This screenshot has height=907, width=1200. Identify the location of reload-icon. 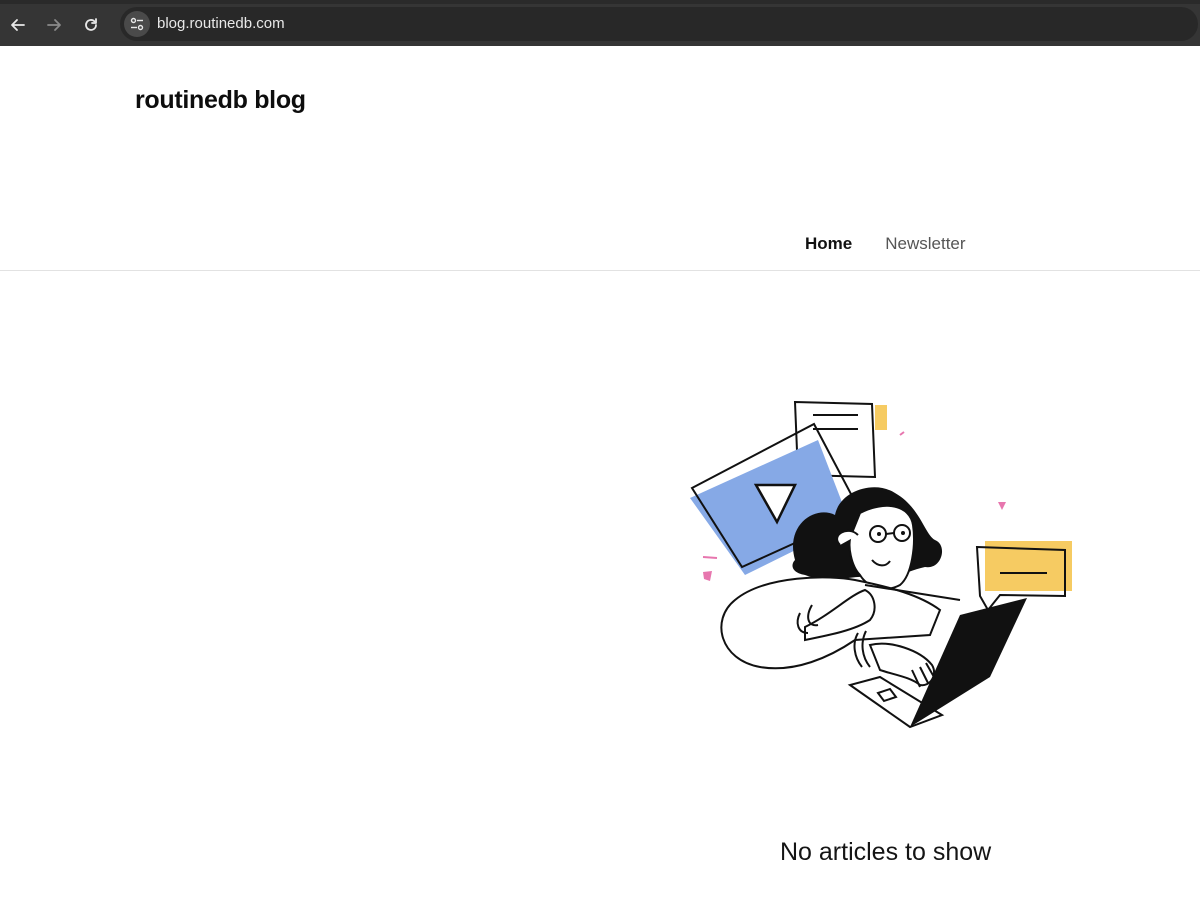
(91, 24).